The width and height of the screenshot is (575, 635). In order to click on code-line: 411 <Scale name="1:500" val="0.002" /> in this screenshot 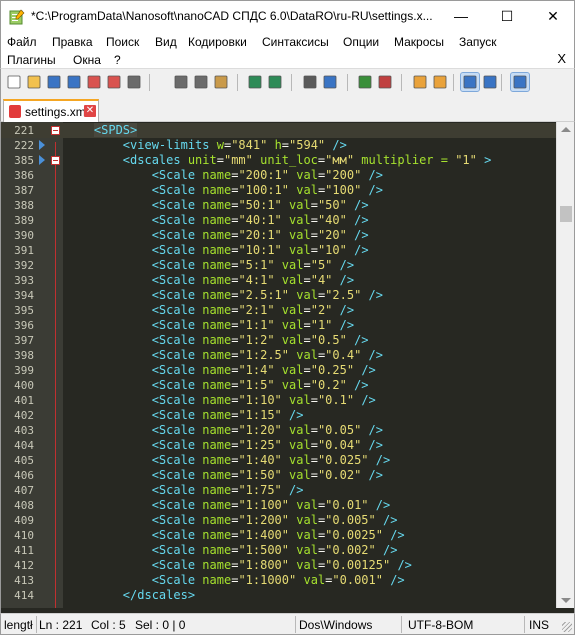, I will do `click(278, 550)`.